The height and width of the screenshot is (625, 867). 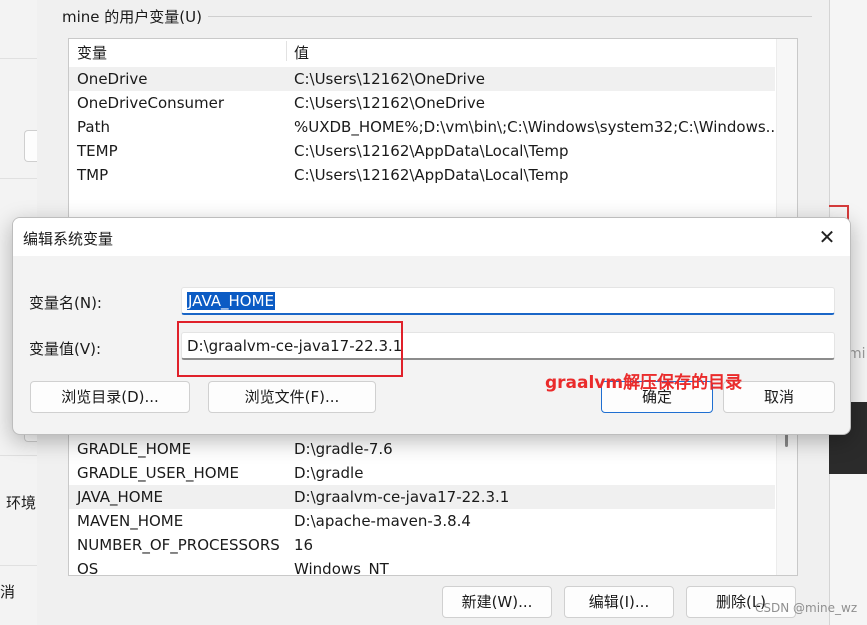 What do you see at coordinates (827, 237) in the screenshot?
I see `close-icon: ✕` at bounding box center [827, 237].